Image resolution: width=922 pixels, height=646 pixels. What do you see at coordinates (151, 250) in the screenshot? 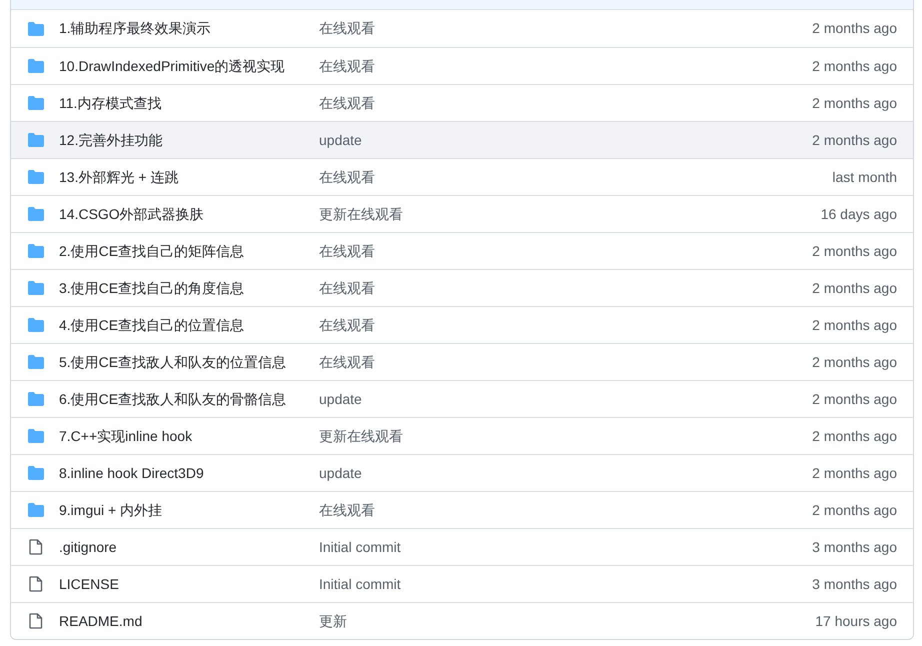
I see `file-name-link: 2.使用CE查找自己的矩阵信息` at bounding box center [151, 250].